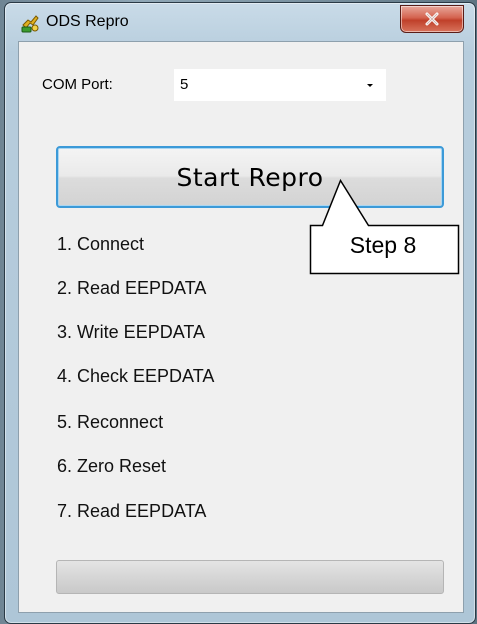 This screenshot has height=624, width=477. What do you see at coordinates (184, 84) in the screenshot?
I see `com-port-value: 5` at bounding box center [184, 84].